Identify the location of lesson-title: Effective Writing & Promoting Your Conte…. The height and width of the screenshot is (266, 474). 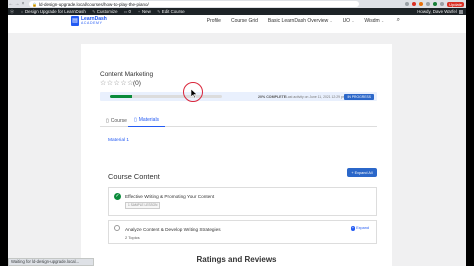
(169, 196).